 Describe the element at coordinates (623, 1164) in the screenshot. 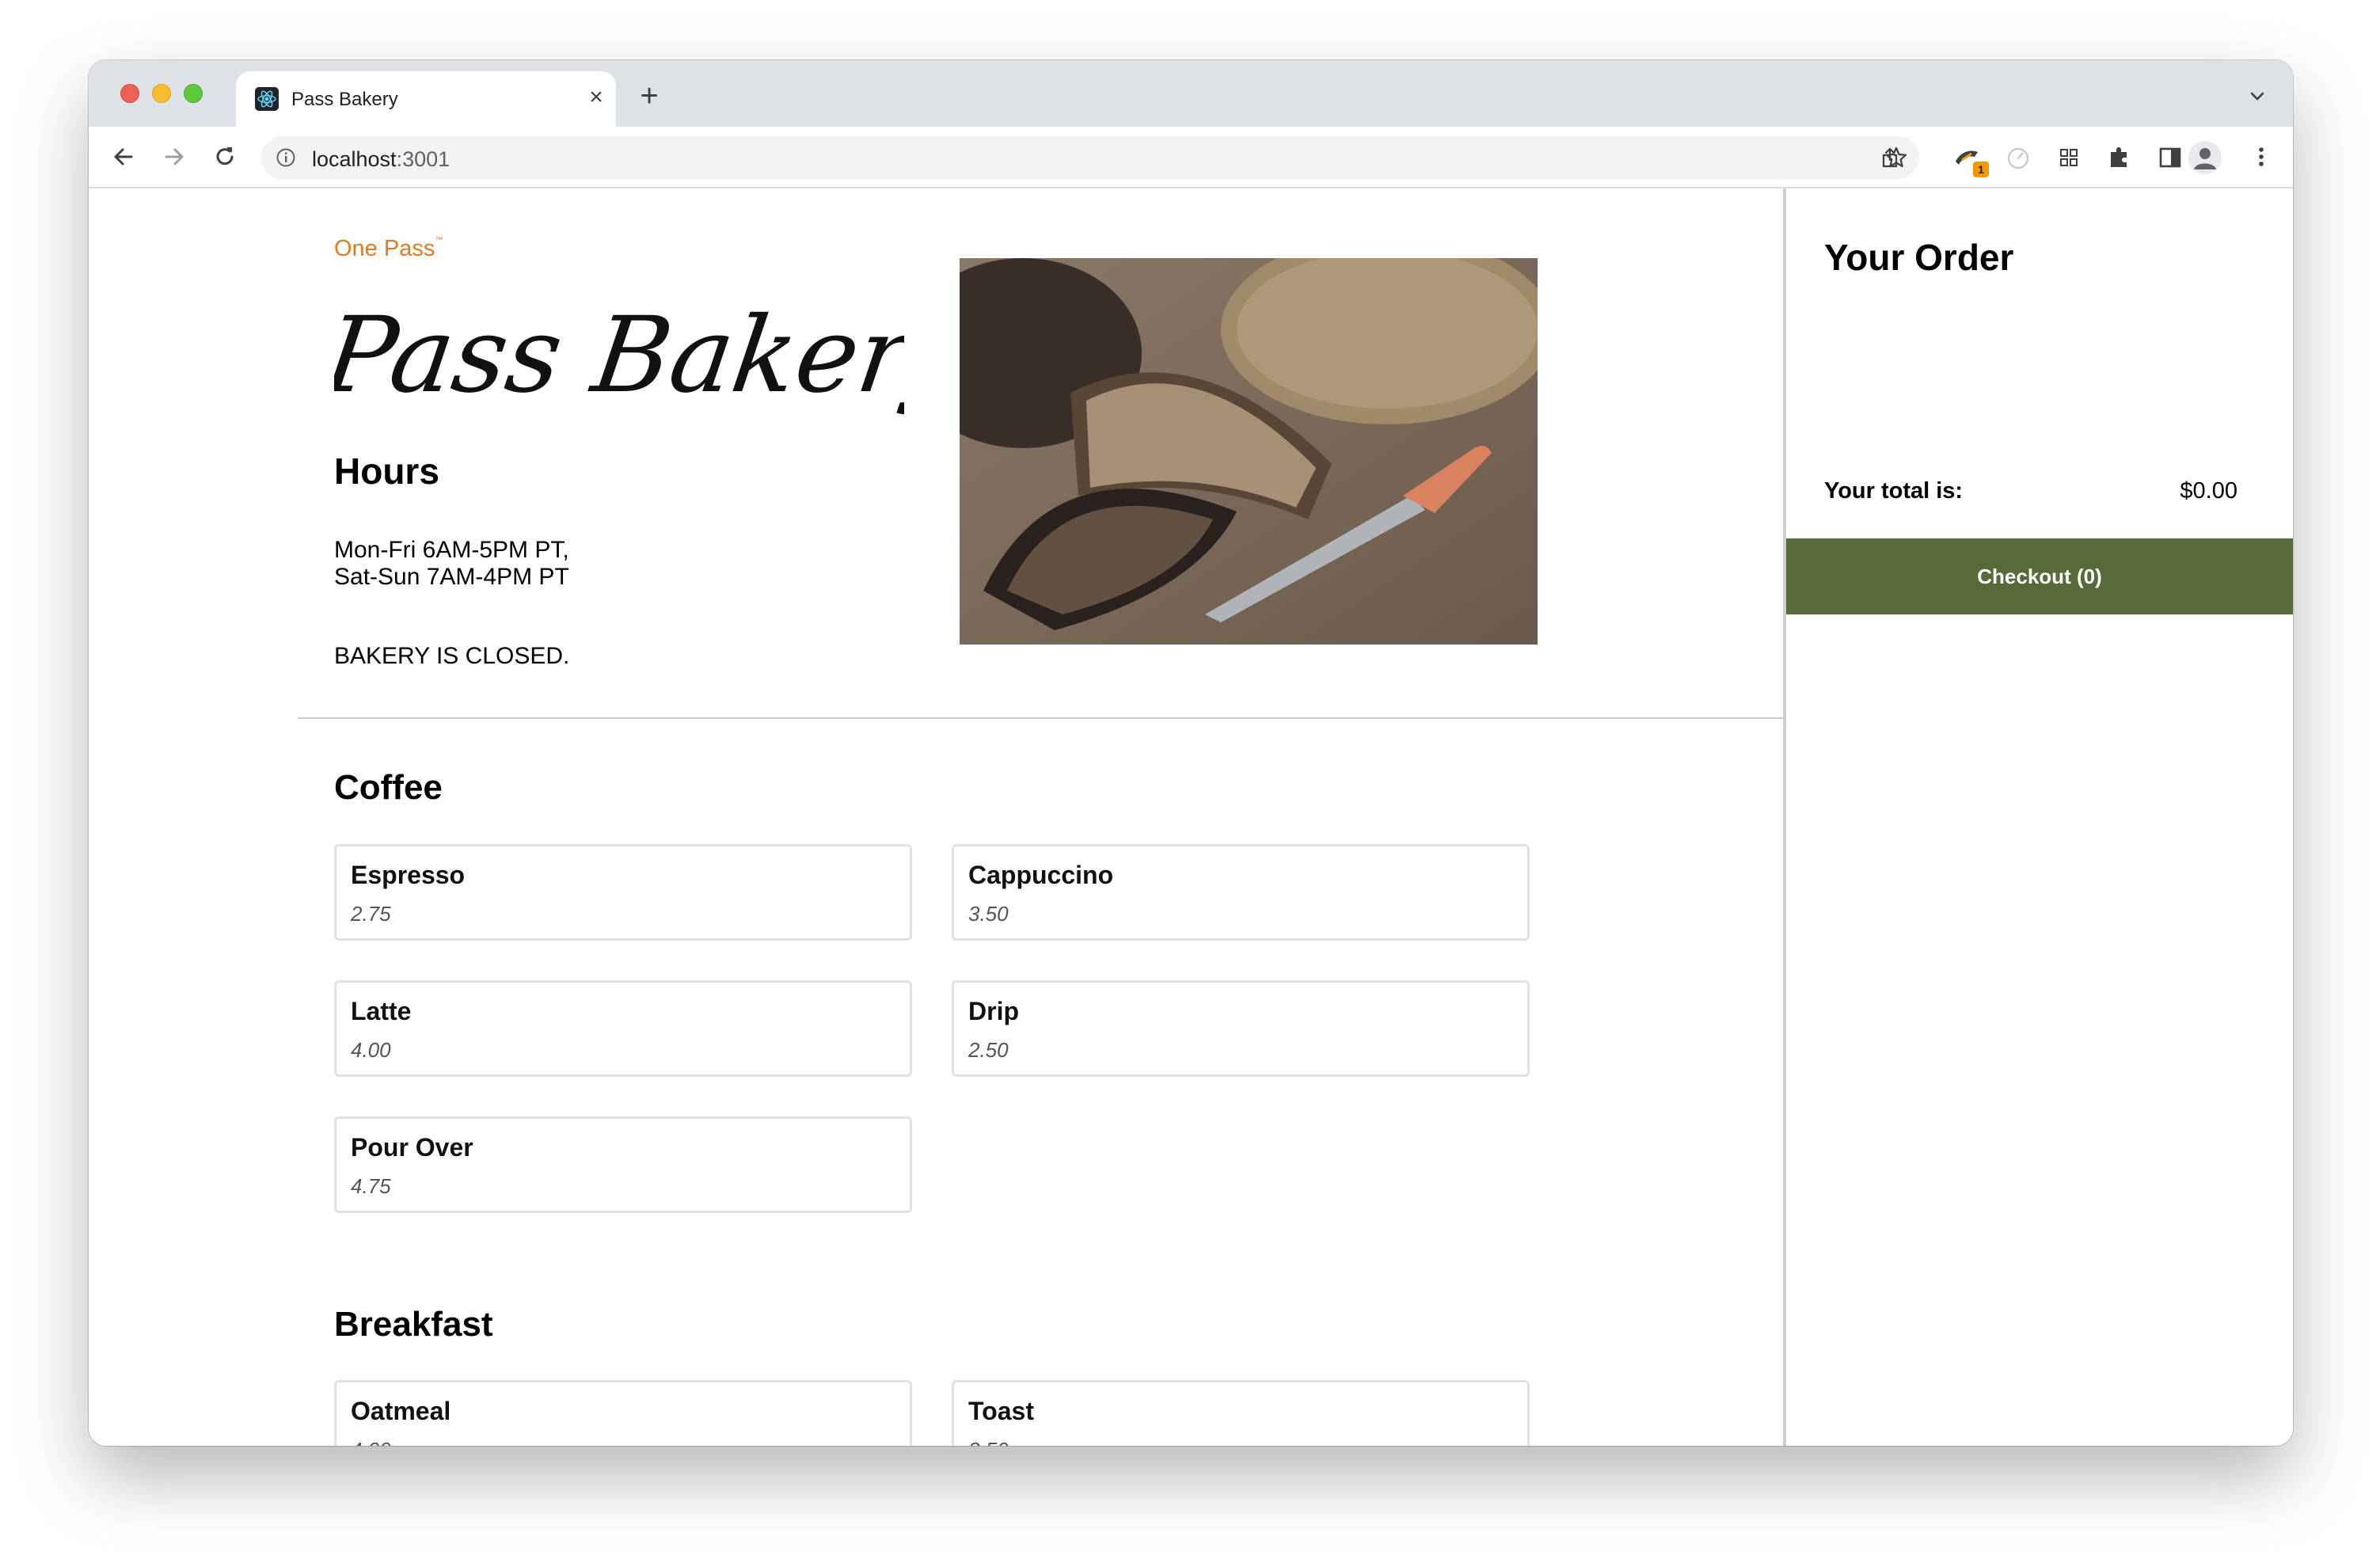

I see `menu-item-pour-over: Pour Over 4.75` at that location.